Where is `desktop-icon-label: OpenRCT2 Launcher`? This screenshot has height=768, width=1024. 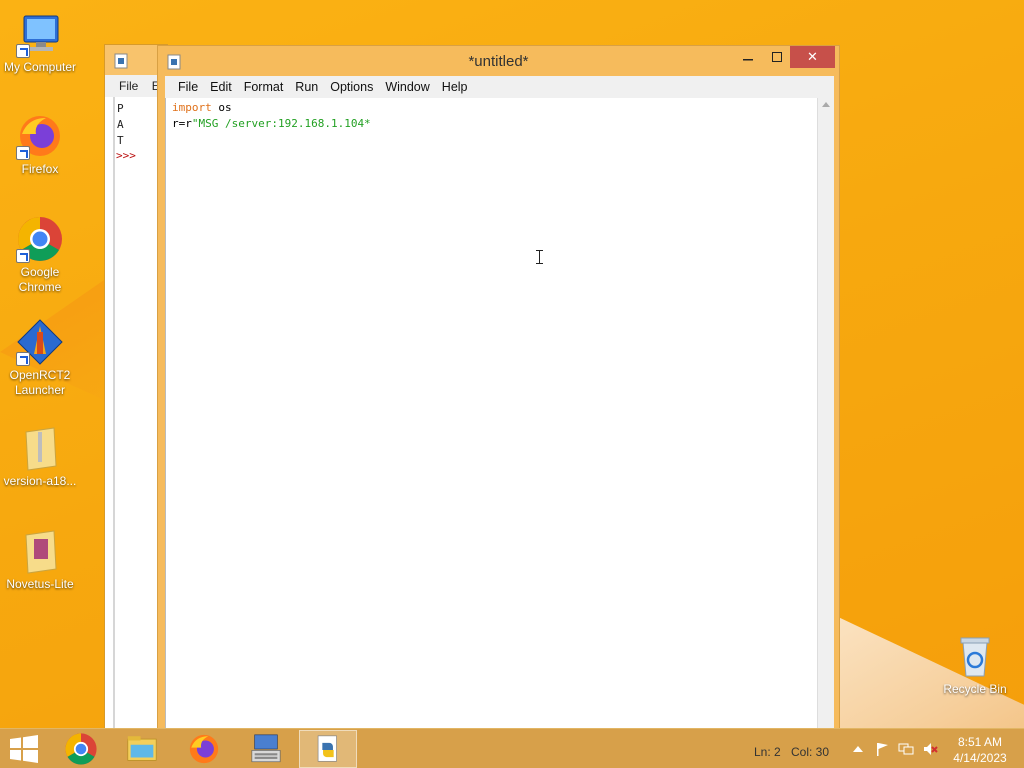 desktop-icon-label: OpenRCT2 Launcher is located at coordinates (40, 382).